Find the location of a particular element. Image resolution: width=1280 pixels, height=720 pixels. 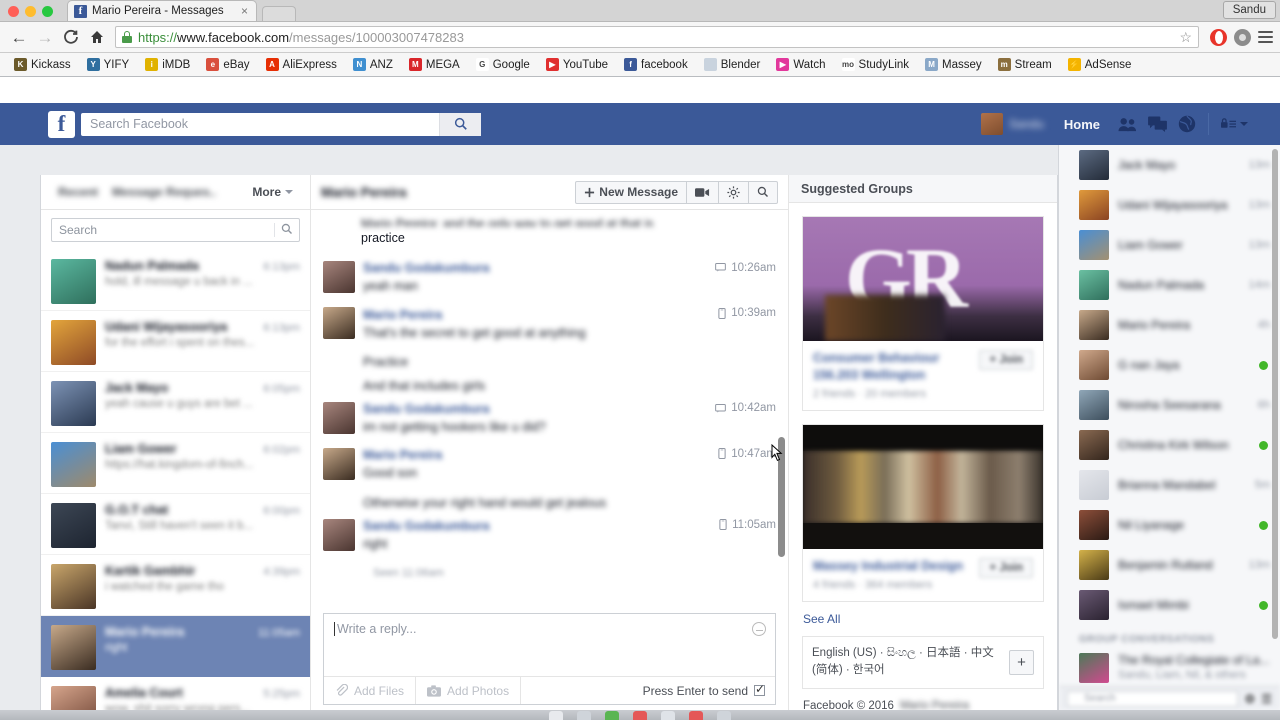

friend-requests-icon is located at coordinates (1127, 124).